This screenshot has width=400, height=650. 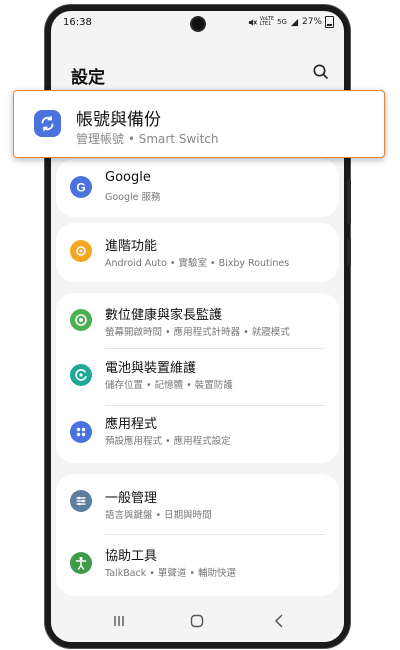 I want to click on sync-icon, so click(x=47, y=123).